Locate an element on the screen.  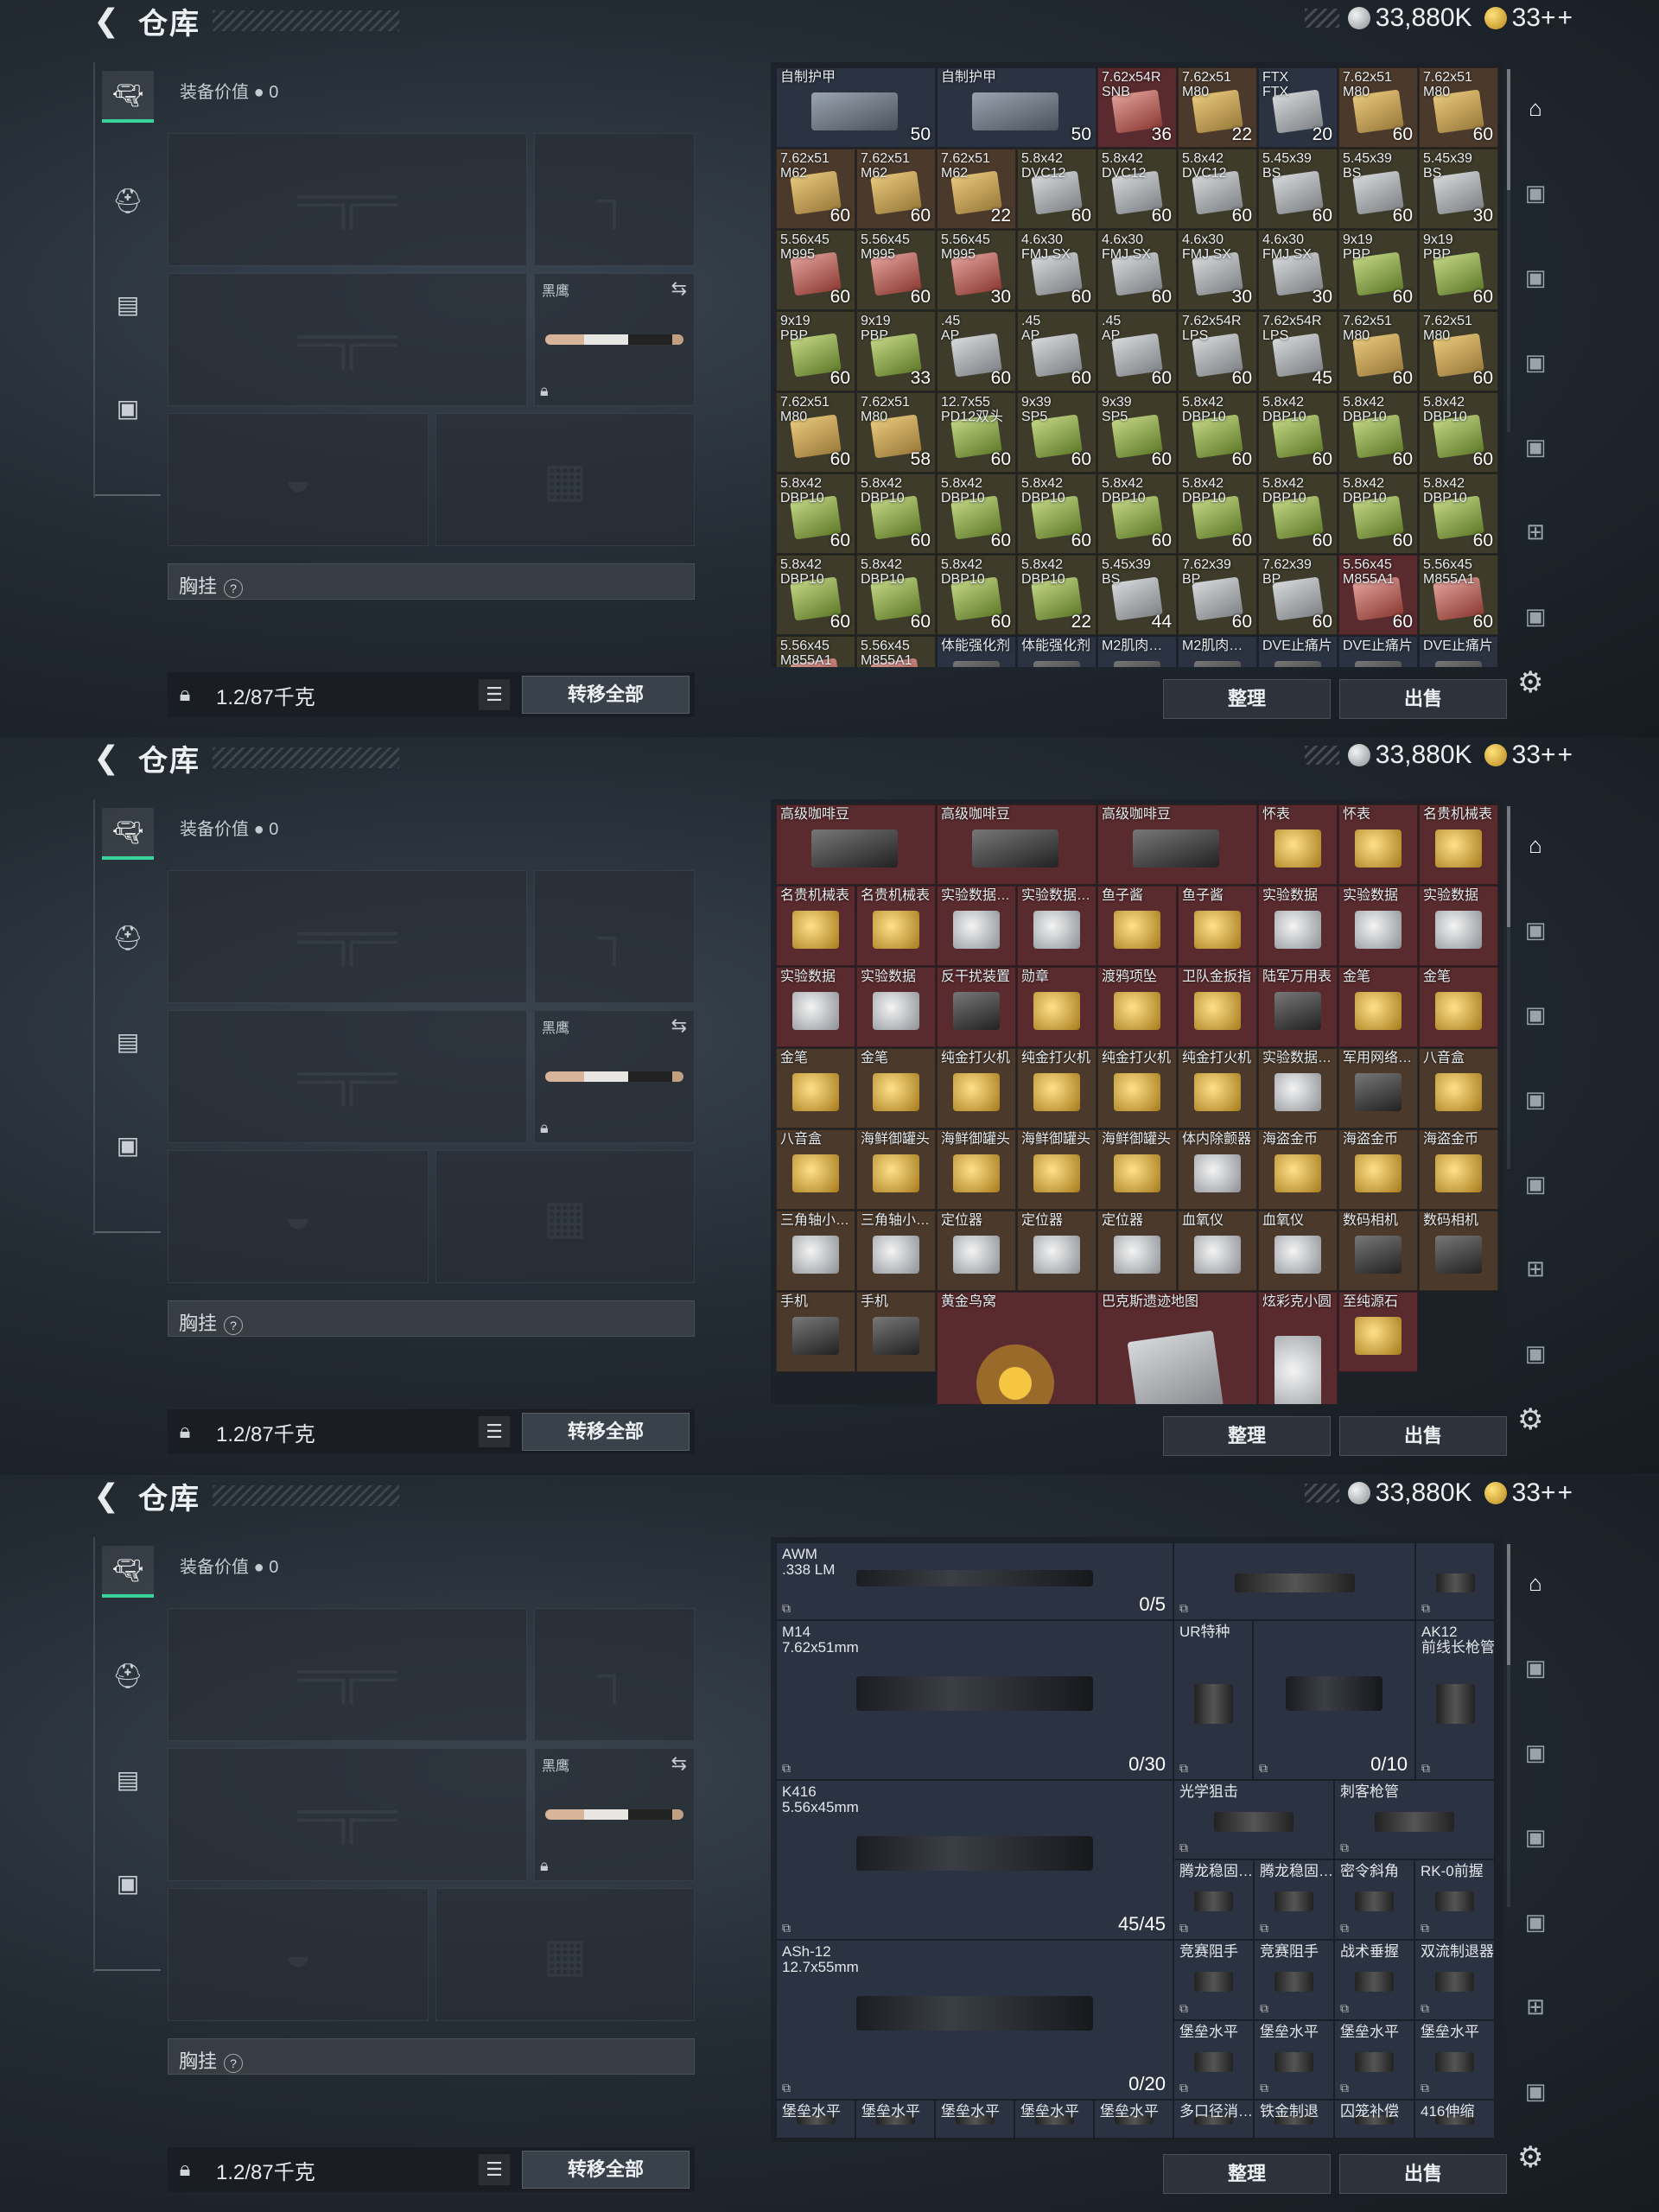
item-cell: 5.56x45 M995 60 is located at coordinates (896, 270).